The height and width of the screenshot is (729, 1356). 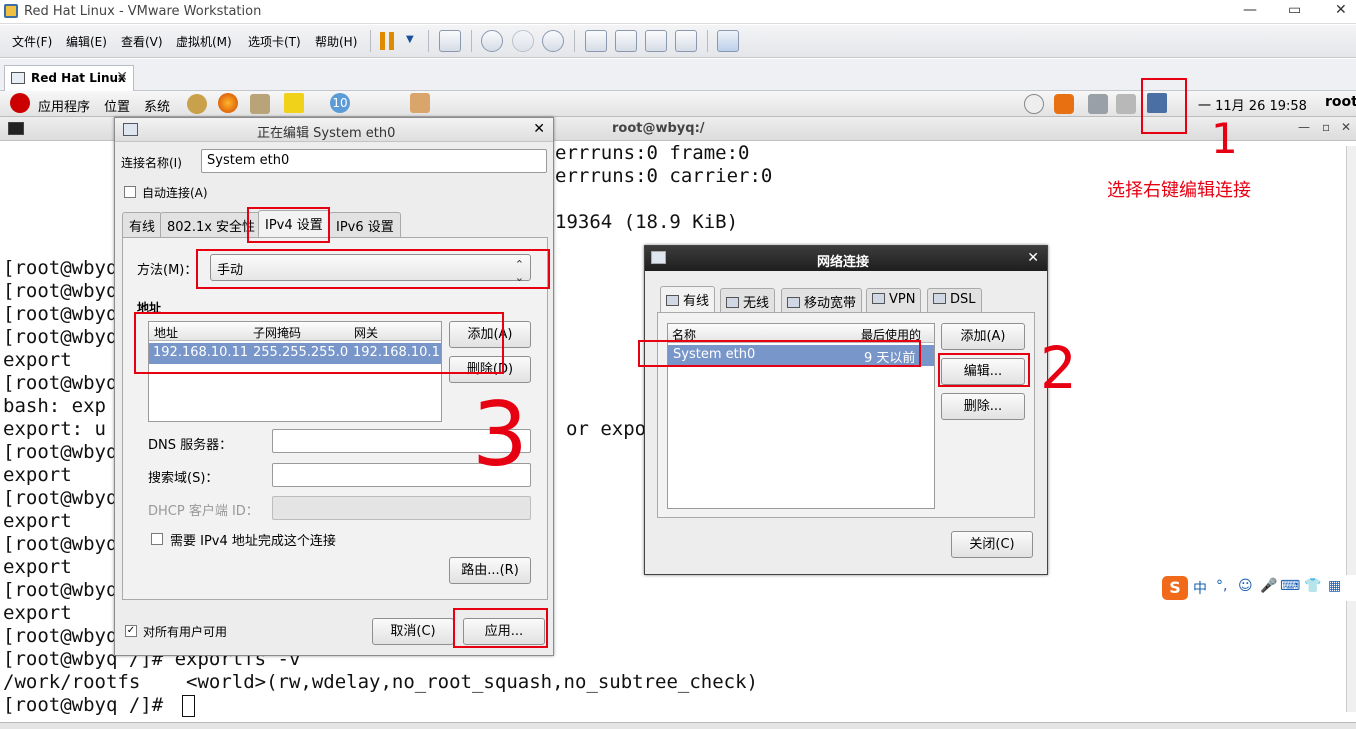 I want to click on net-tab-vpn: VPN, so click(x=894, y=300).